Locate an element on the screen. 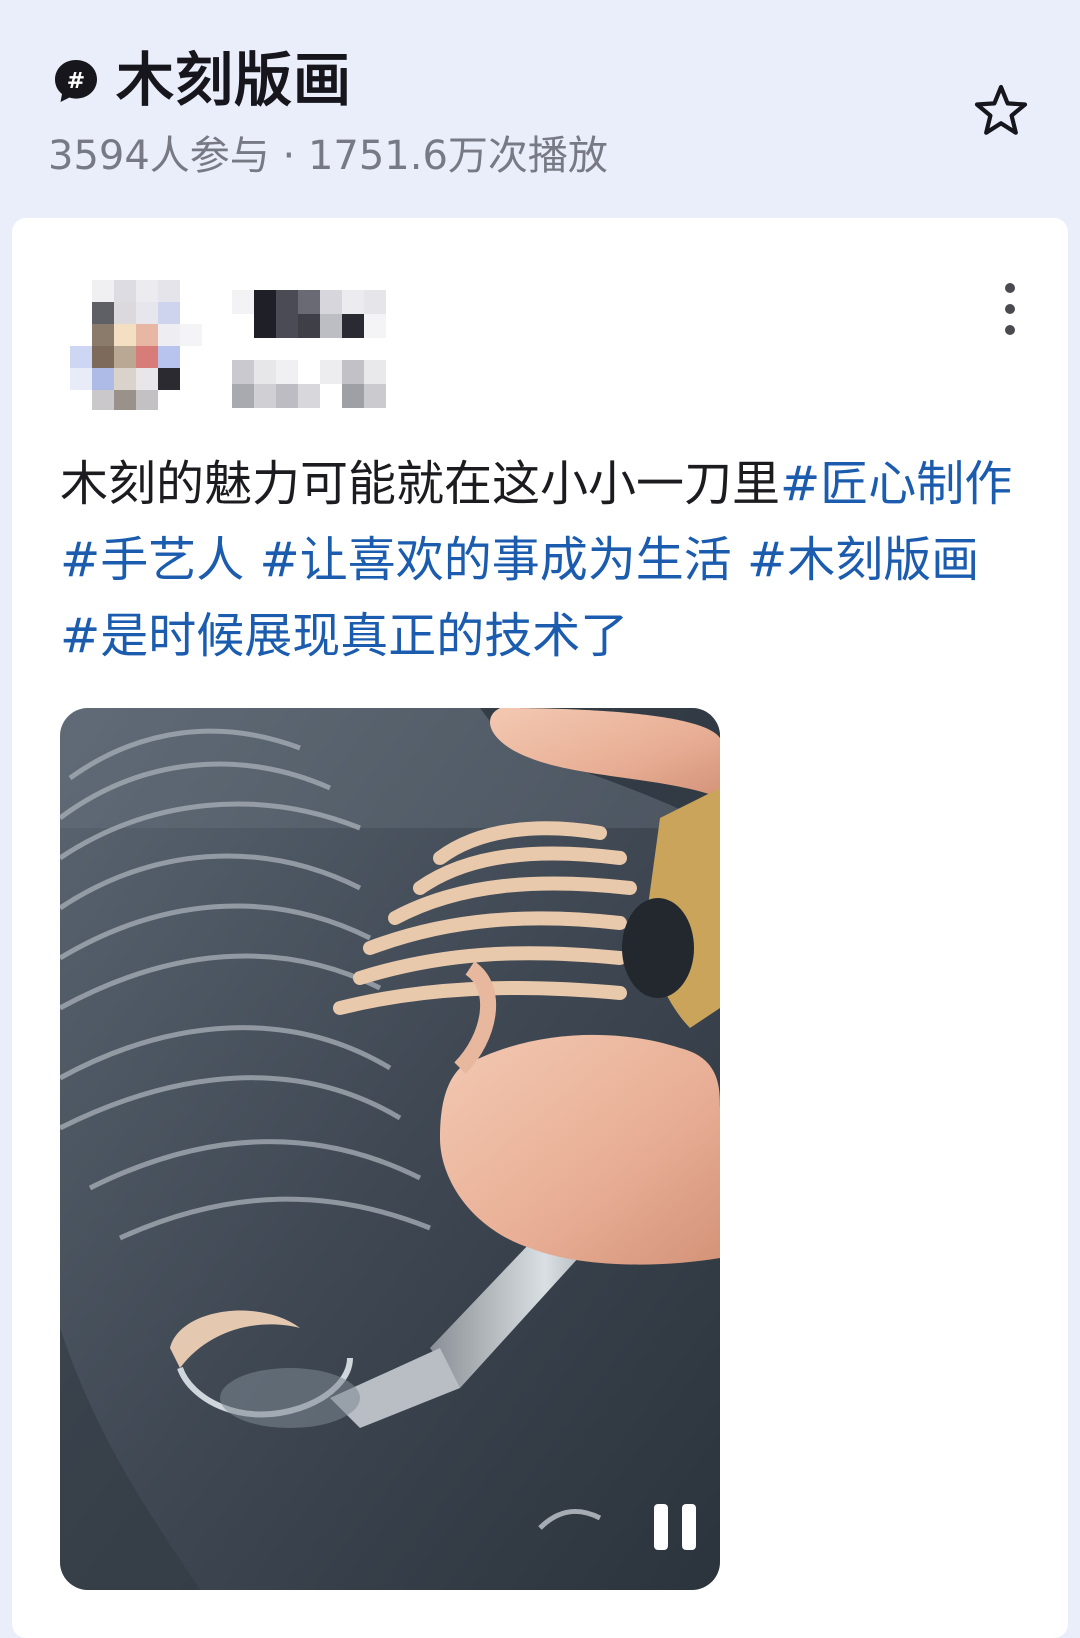  page-title: 木刻版画 is located at coordinates (234, 80).